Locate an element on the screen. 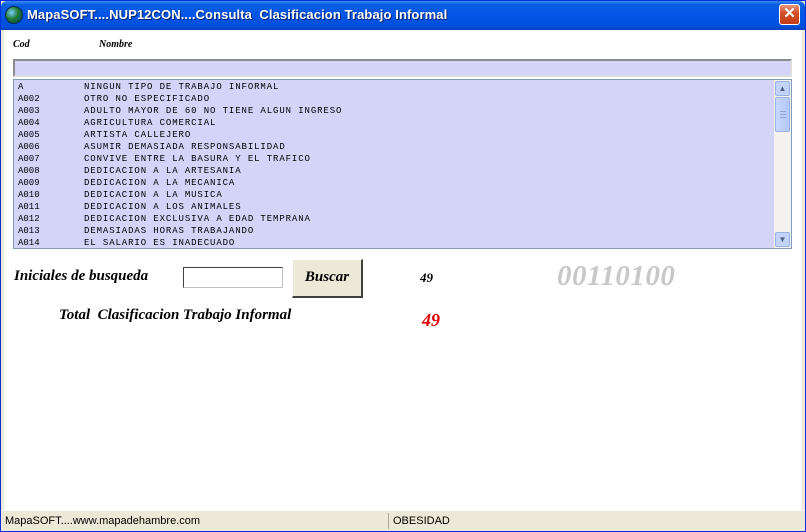 The image size is (806, 532). status-pane-left: MapaSOFT....www.mapadehambre.com is located at coordinates (196, 521).